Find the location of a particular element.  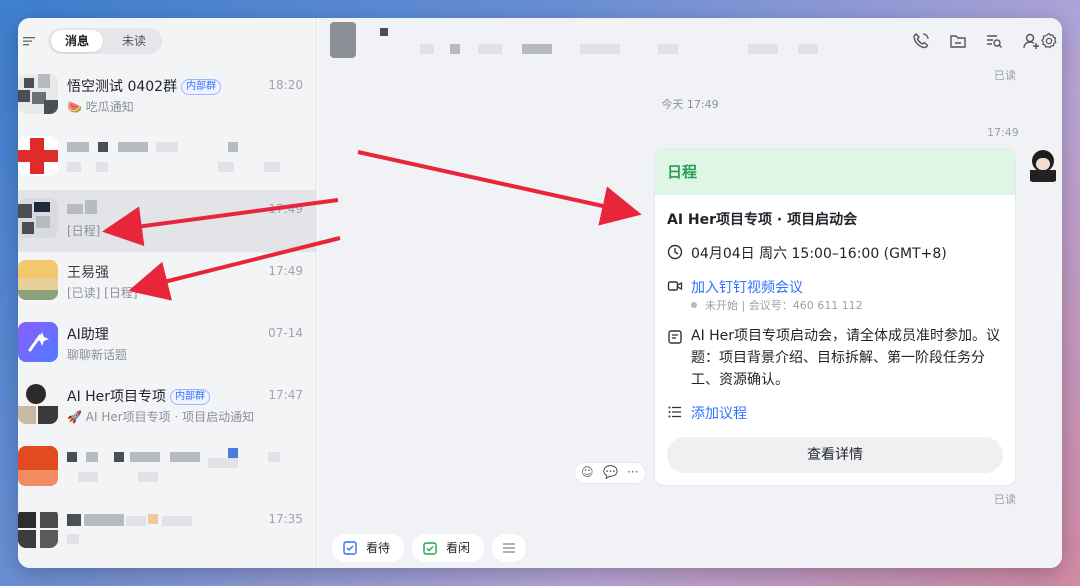

checkbox-icon is located at coordinates (350, 548).